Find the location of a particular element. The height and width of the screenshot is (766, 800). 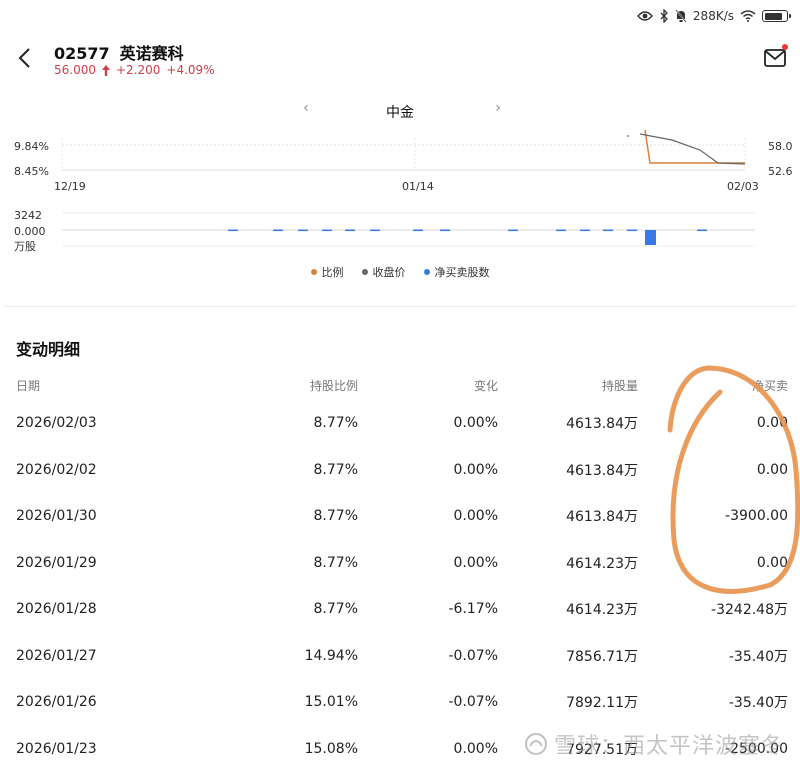

price-line is located at coordinates (692, 149).